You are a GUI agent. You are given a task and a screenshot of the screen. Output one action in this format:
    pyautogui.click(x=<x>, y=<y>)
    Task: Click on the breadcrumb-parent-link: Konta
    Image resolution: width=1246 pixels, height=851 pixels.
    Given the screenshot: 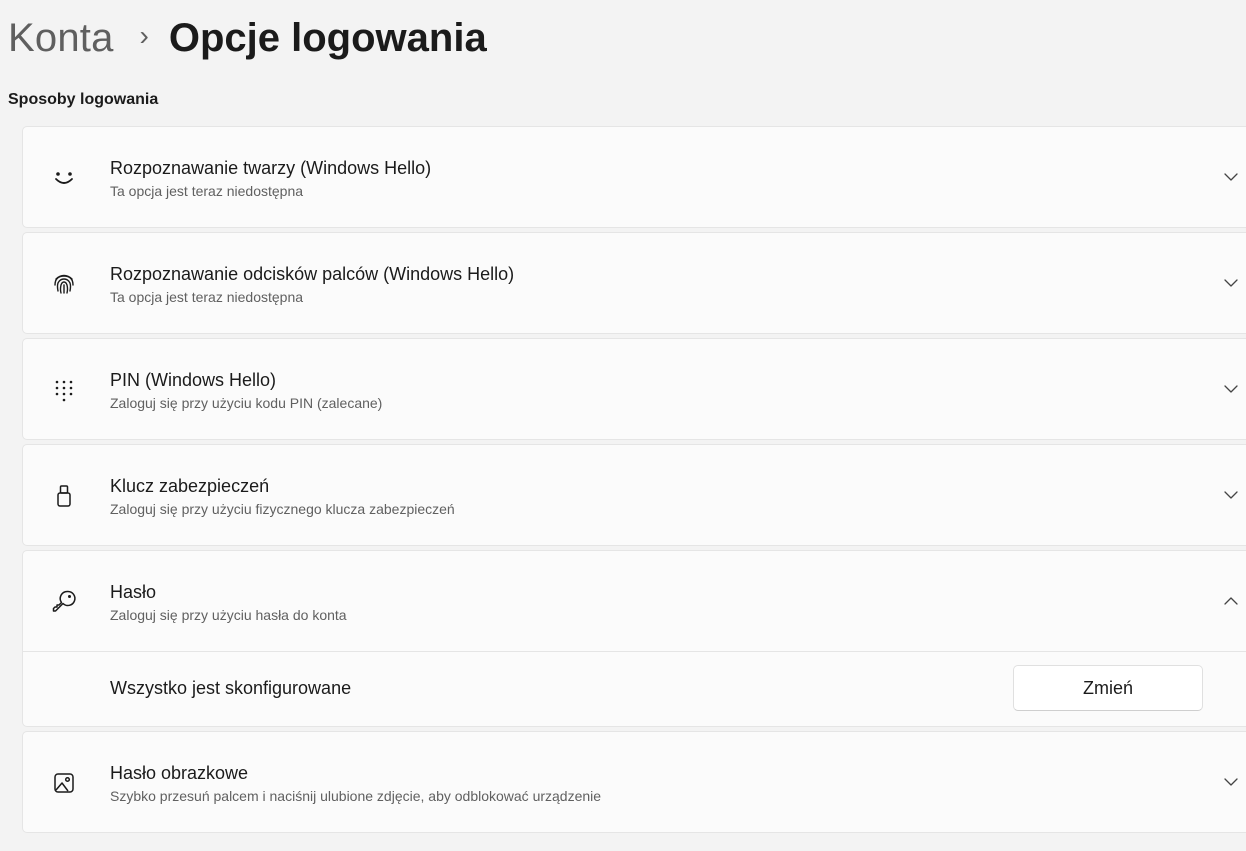 What is the action you would take?
    pyautogui.click(x=61, y=38)
    